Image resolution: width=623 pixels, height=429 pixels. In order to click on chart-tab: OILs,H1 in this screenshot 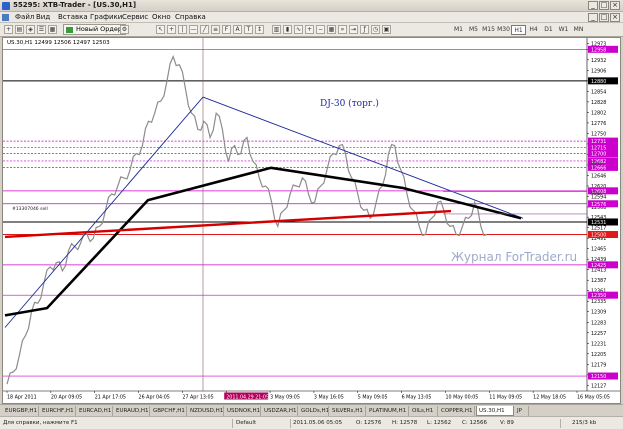, I will do `click(424, 411)`.